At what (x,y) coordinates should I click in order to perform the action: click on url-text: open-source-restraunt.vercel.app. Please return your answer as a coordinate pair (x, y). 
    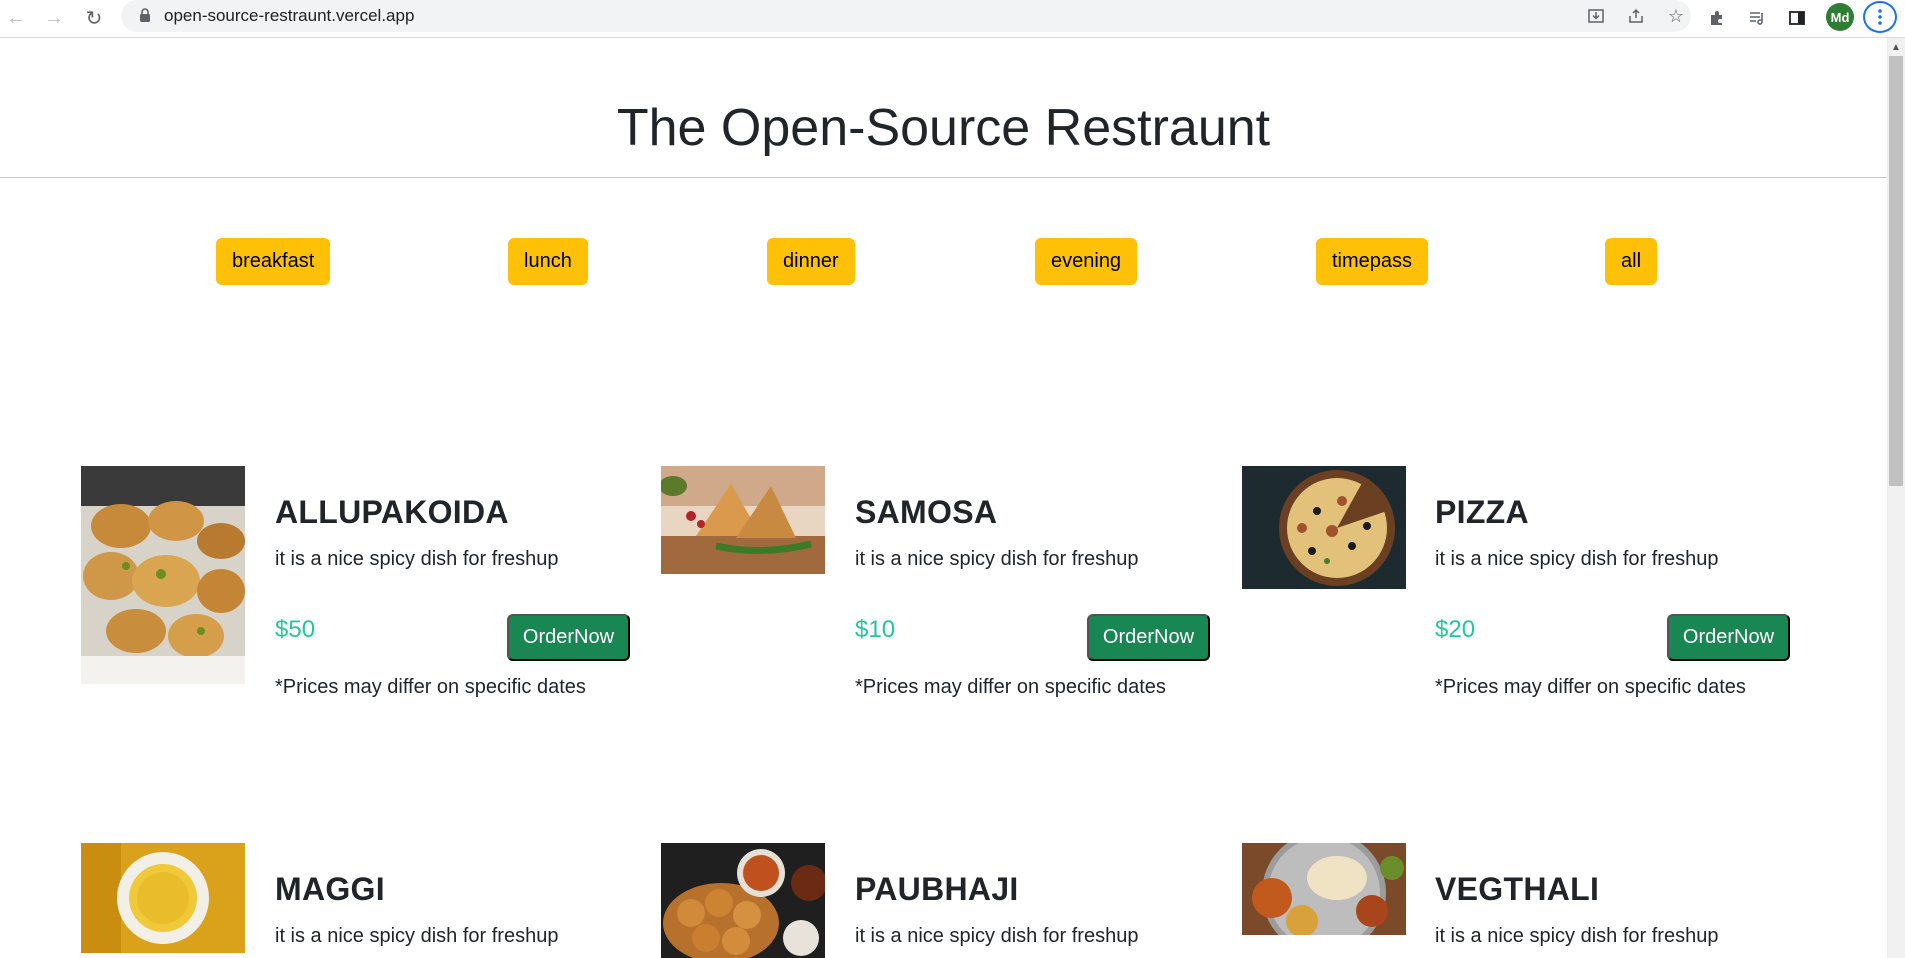
    Looking at the image, I should click on (289, 16).